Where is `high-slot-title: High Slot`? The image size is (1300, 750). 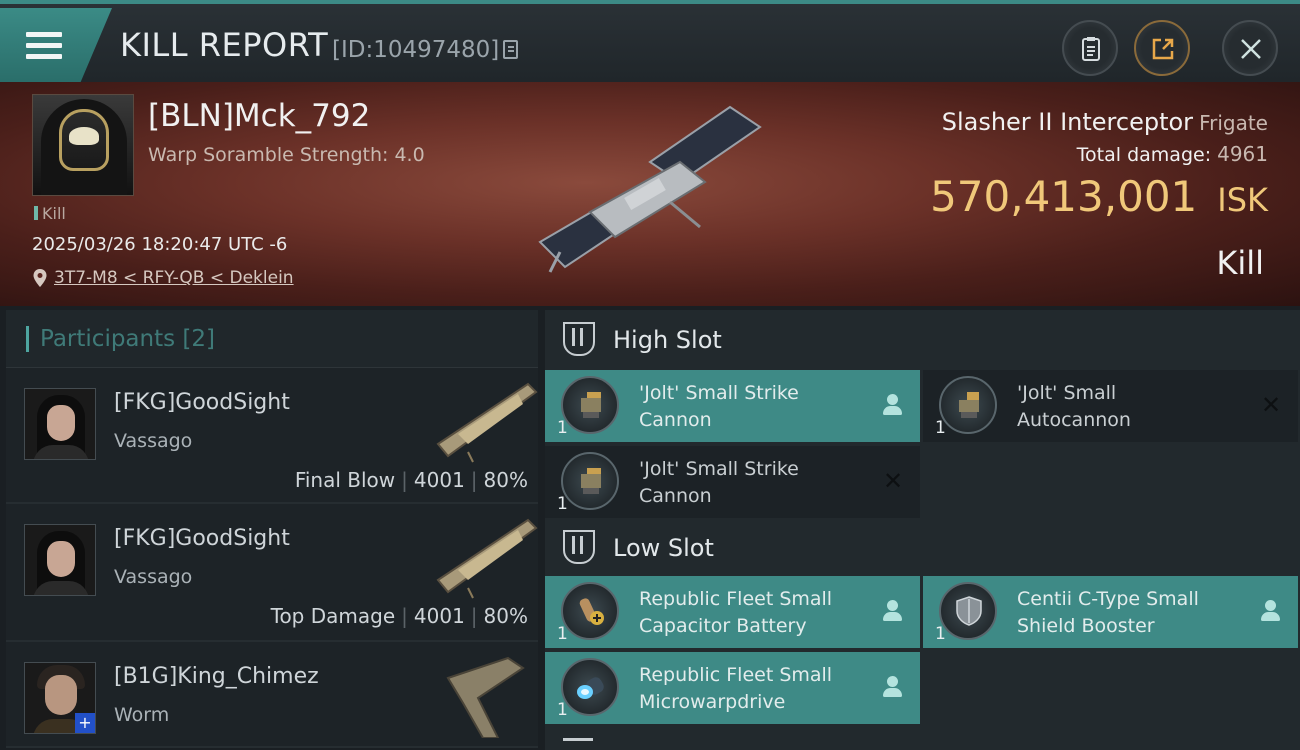
high-slot-title: High Slot is located at coordinates (667, 340).